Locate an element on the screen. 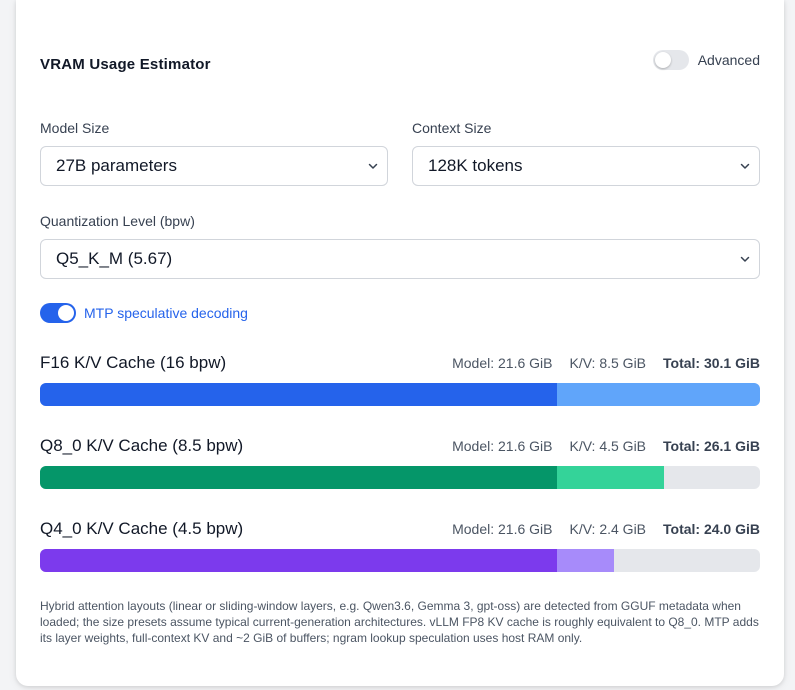 The width and height of the screenshot is (795, 690). mtp-toggle is located at coordinates (58, 313).